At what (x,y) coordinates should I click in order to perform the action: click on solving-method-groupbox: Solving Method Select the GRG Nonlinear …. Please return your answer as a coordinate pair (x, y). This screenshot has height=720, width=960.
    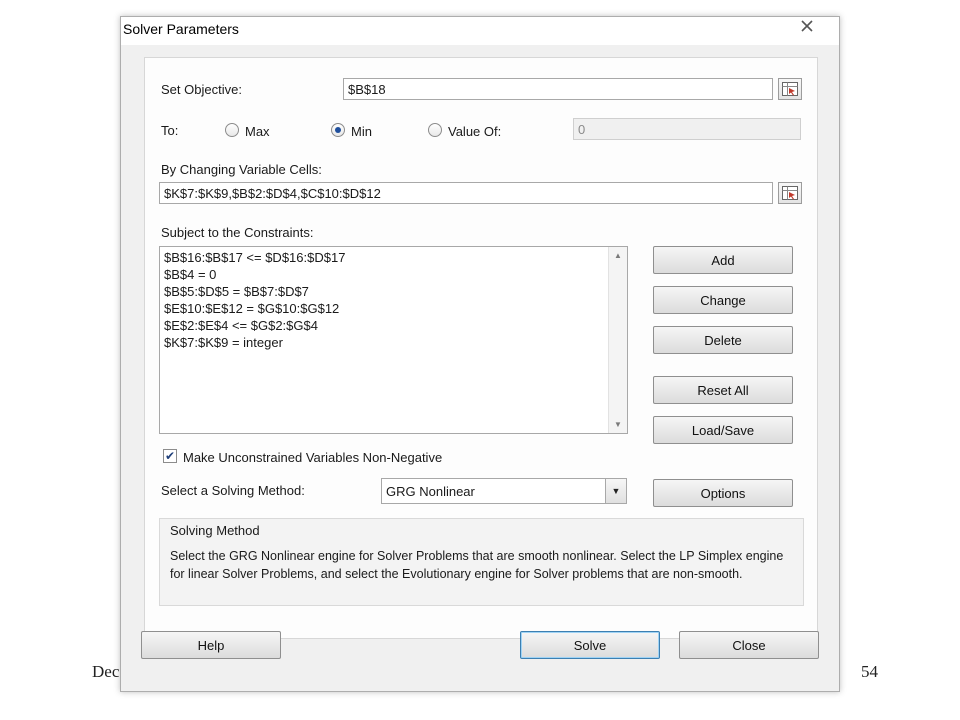
    Looking at the image, I should click on (481, 562).